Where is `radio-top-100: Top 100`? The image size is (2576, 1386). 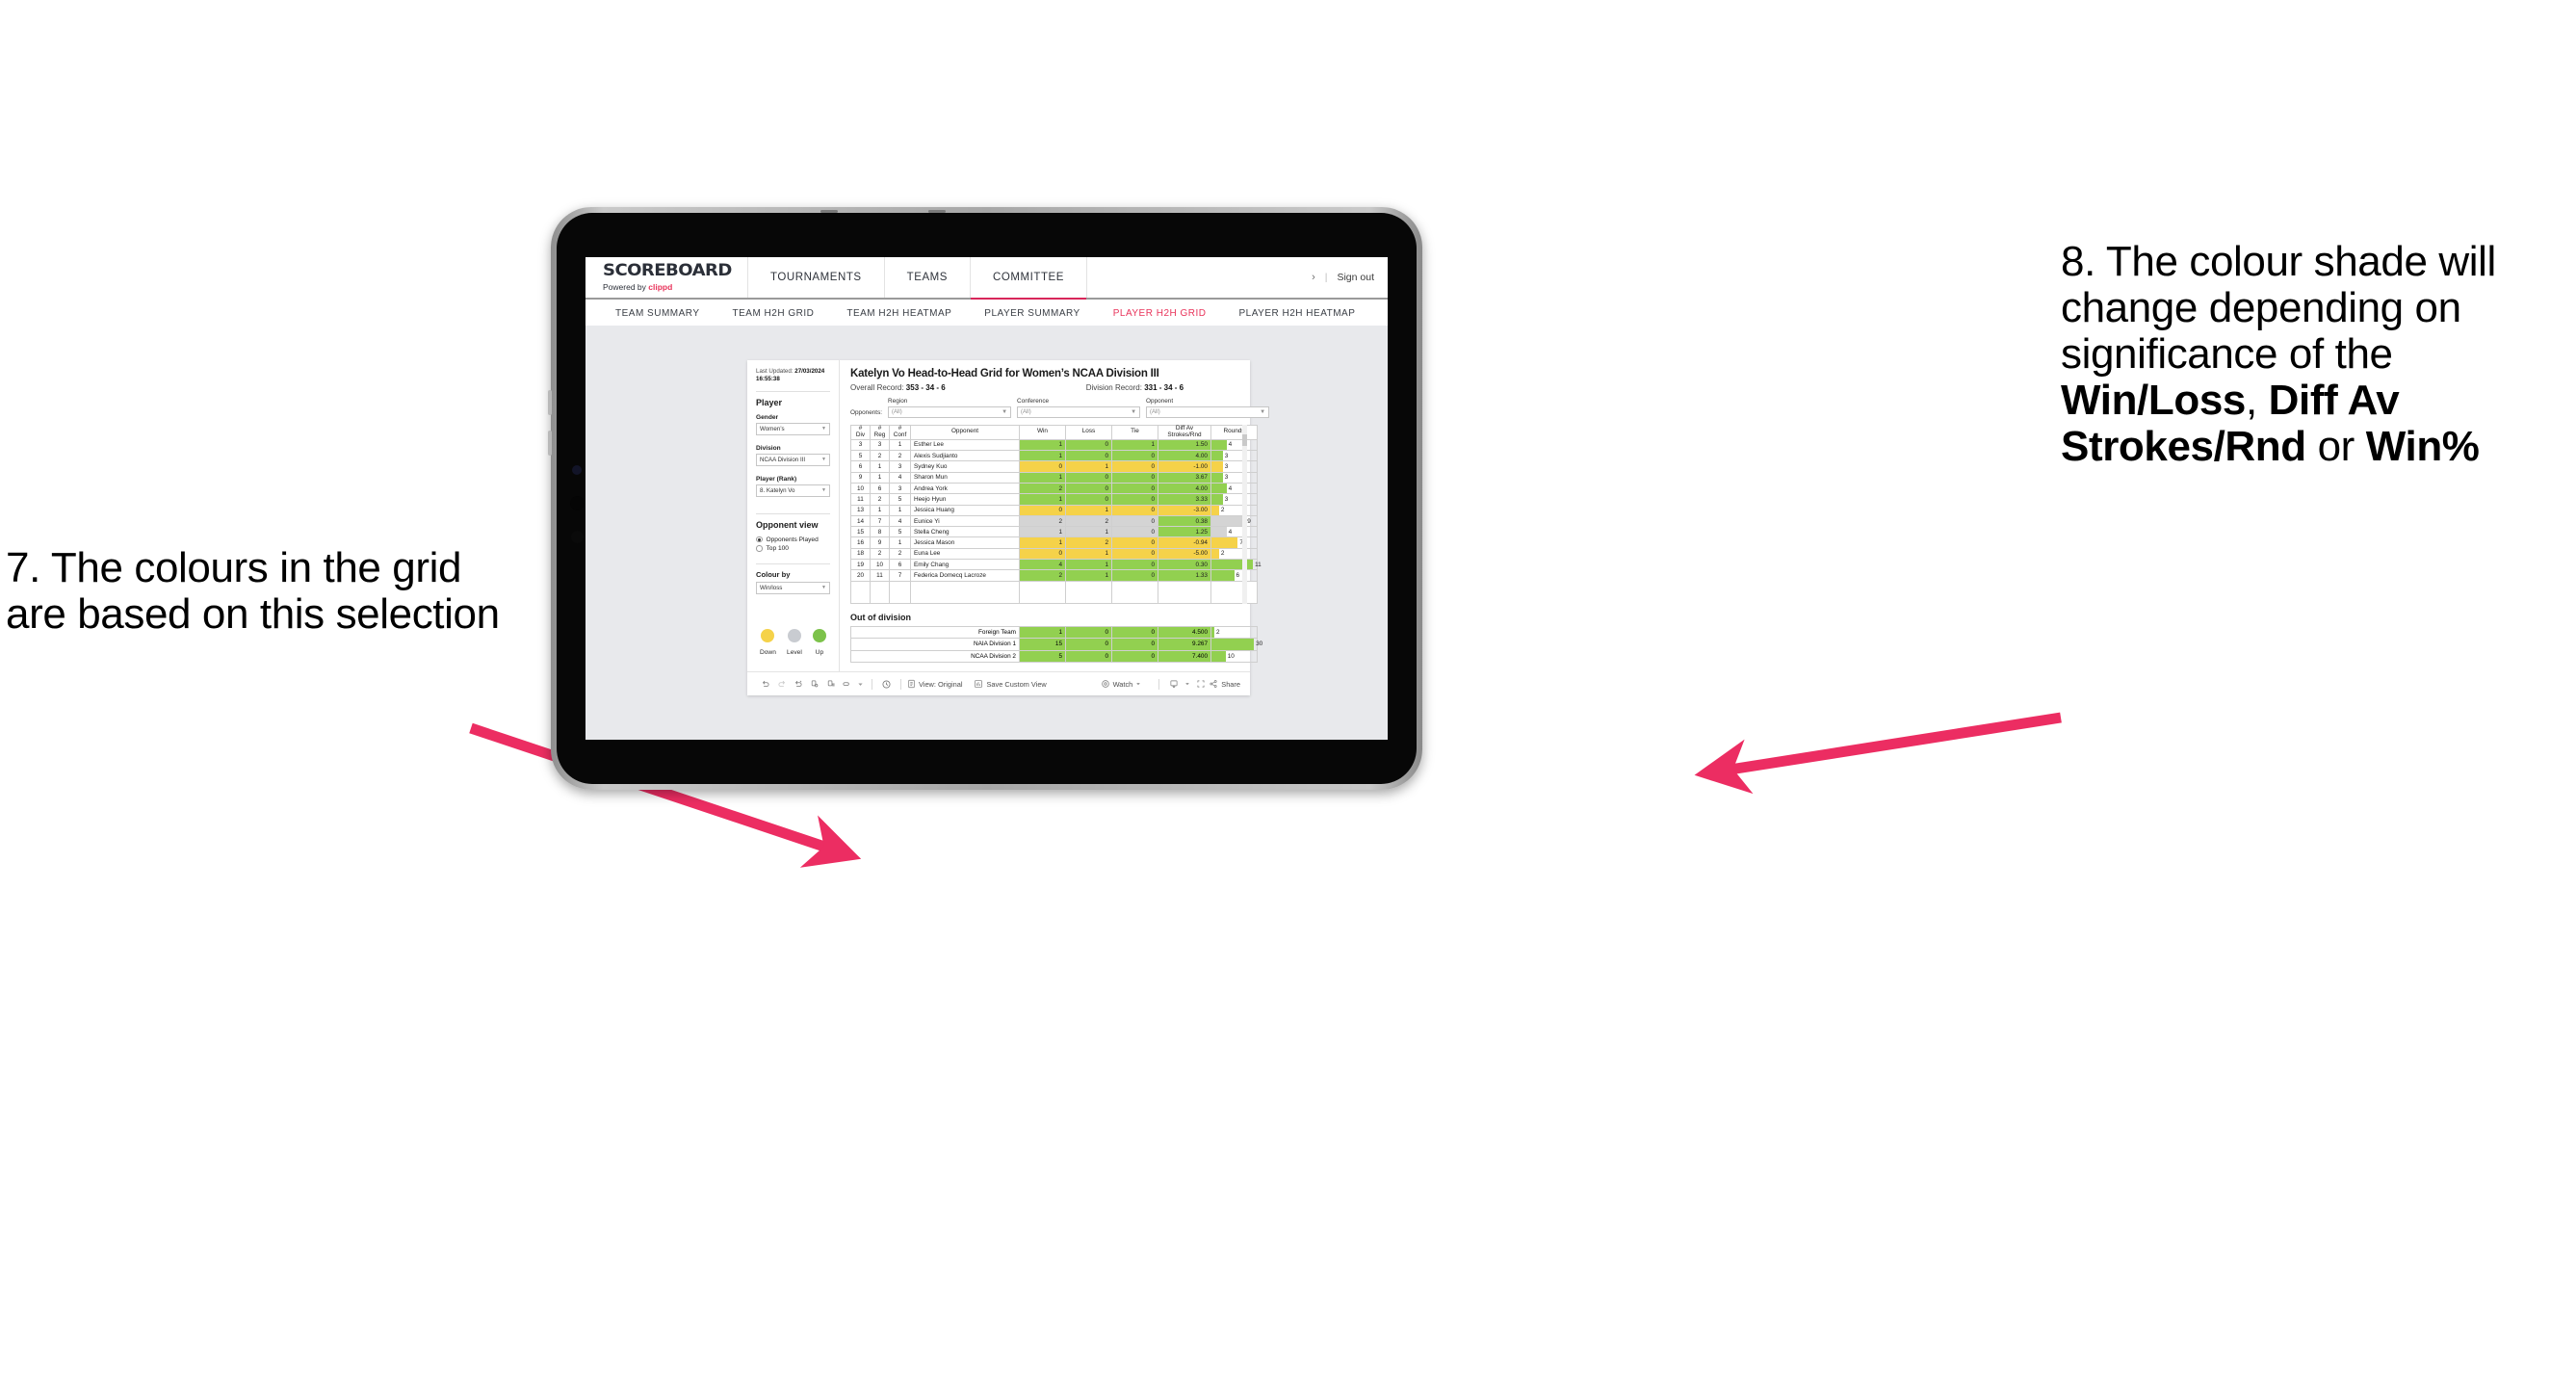
radio-top-100: Top 100 is located at coordinates (793, 548).